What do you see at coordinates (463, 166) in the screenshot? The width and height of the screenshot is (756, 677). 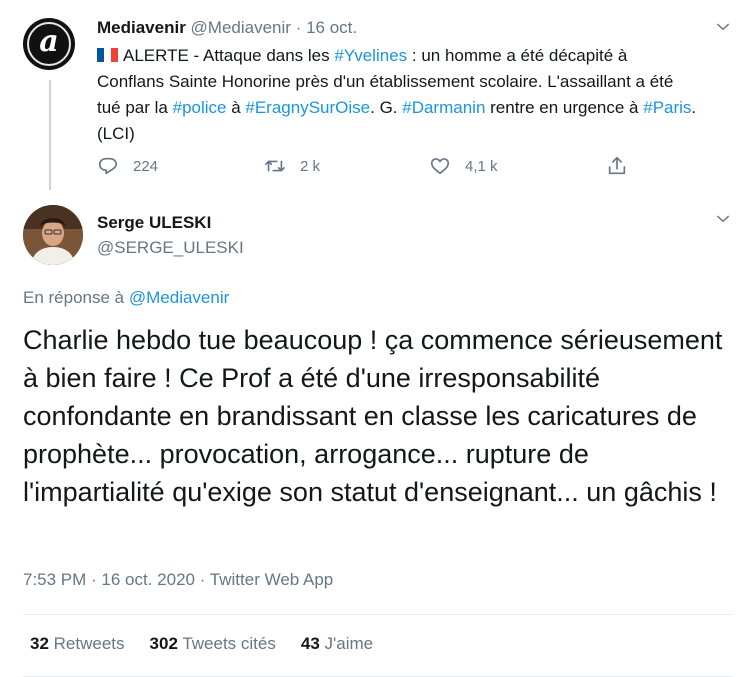 I see `like-button: 4,1 k` at bounding box center [463, 166].